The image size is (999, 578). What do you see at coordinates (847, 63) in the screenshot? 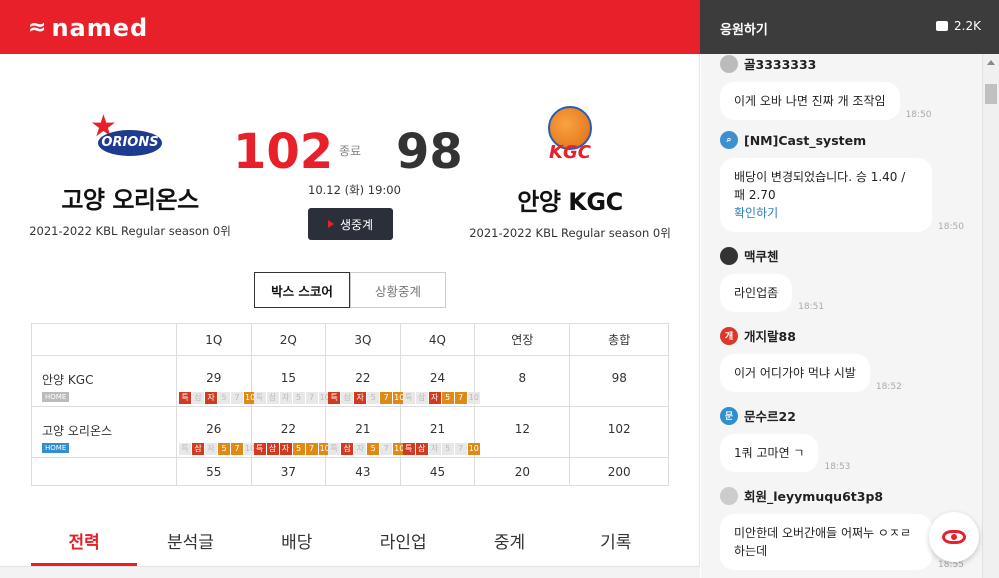
I see `chat-user: 골3333333` at bounding box center [847, 63].